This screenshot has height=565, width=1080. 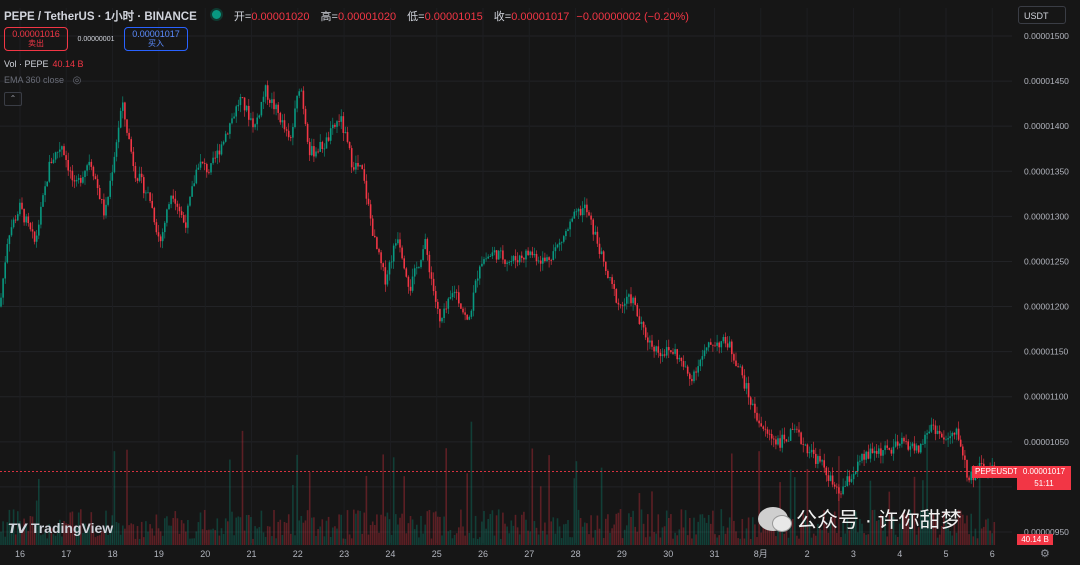 I want to click on tradingview-mark-icon: 𝙏𝙑, so click(x=17, y=528).